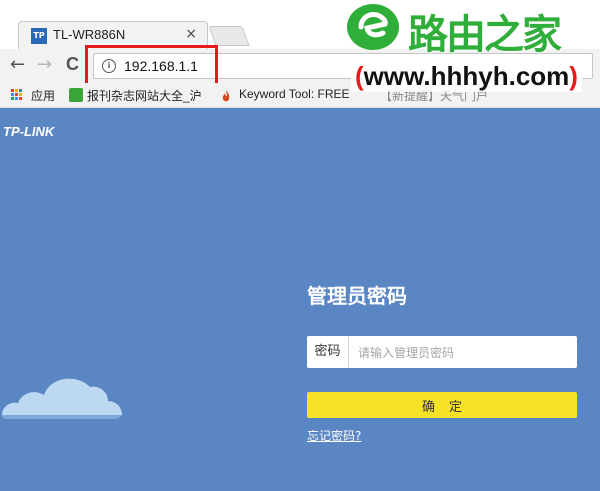  I want to click on forgot-password-link: 忘记密码?, so click(334, 435).